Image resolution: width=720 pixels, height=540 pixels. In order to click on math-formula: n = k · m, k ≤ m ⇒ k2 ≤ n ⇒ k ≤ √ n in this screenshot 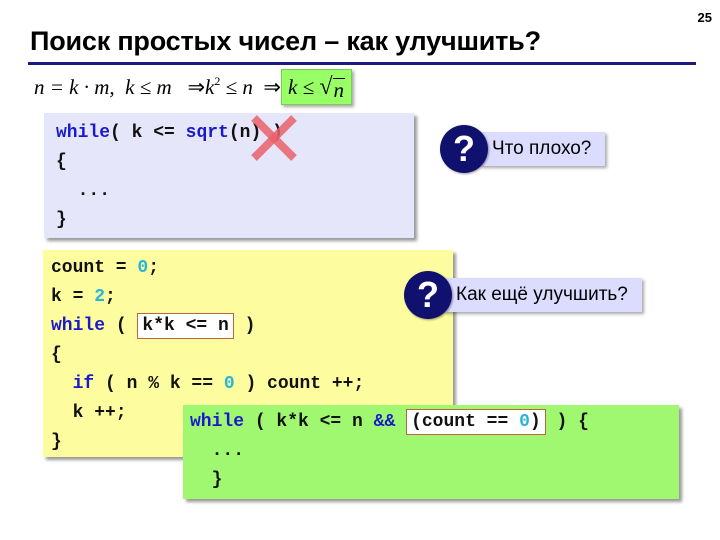, I will do `click(193, 87)`.